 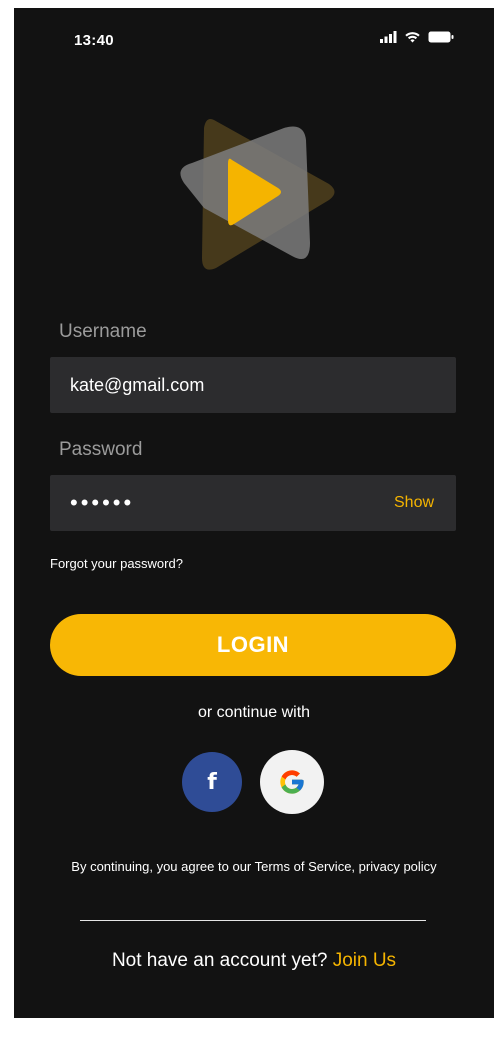 I want to click on facebook-icon: f, so click(x=212, y=782).